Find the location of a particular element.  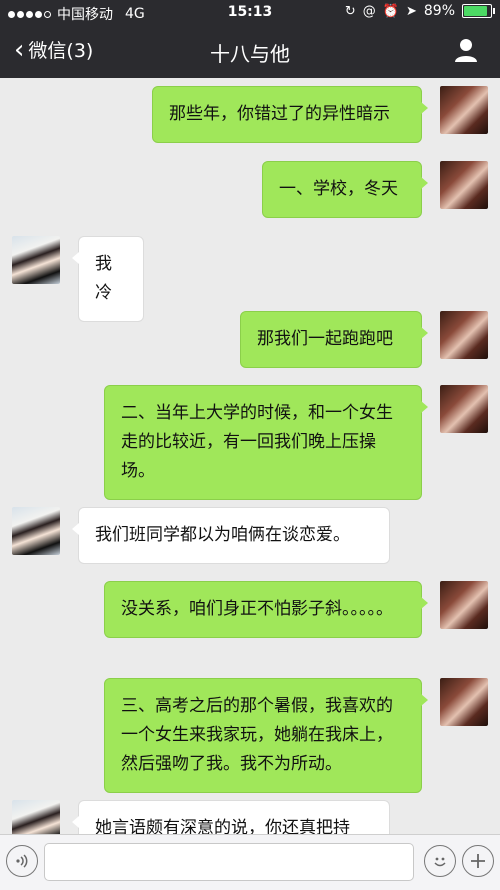

at-icon: @ is located at coordinates (369, 11).